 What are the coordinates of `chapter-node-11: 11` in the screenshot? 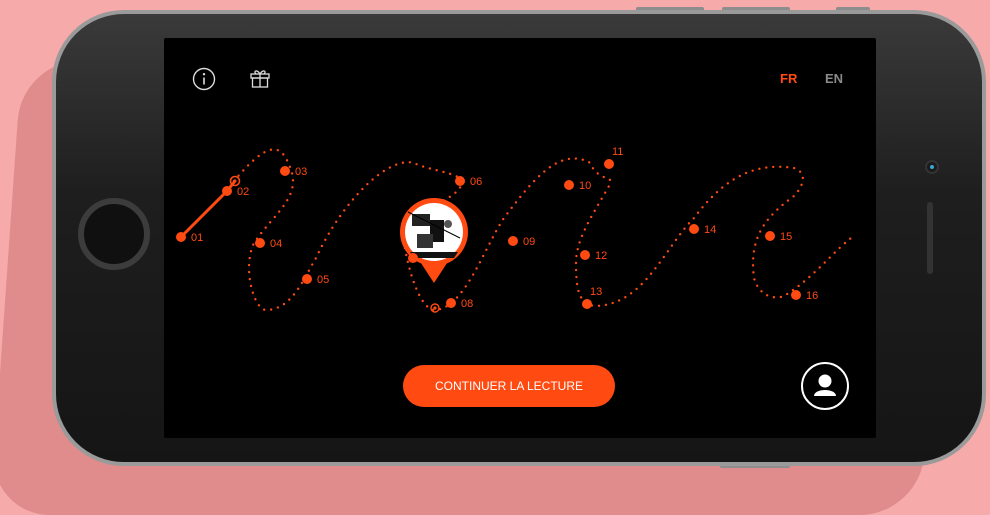 It's located at (613, 157).